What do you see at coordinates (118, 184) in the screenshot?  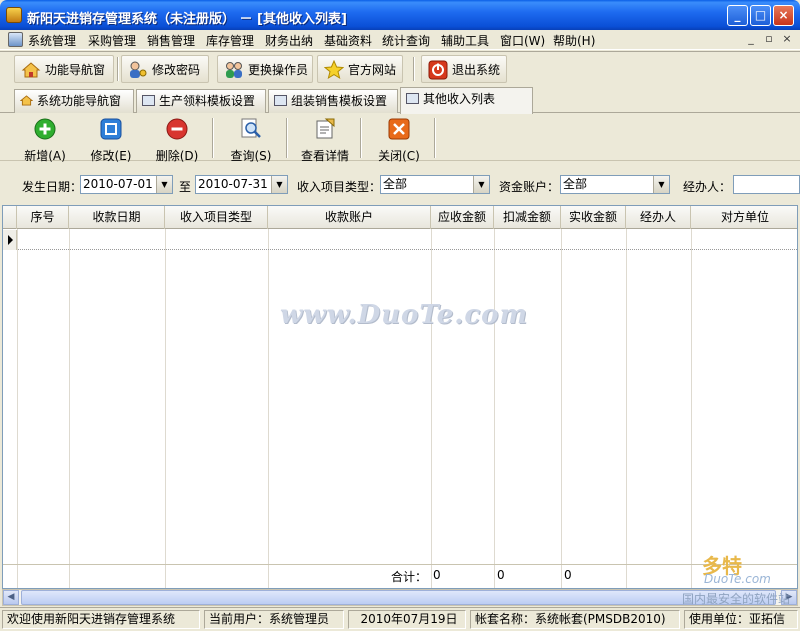 I see `date-from-value: 2010-07-01` at bounding box center [118, 184].